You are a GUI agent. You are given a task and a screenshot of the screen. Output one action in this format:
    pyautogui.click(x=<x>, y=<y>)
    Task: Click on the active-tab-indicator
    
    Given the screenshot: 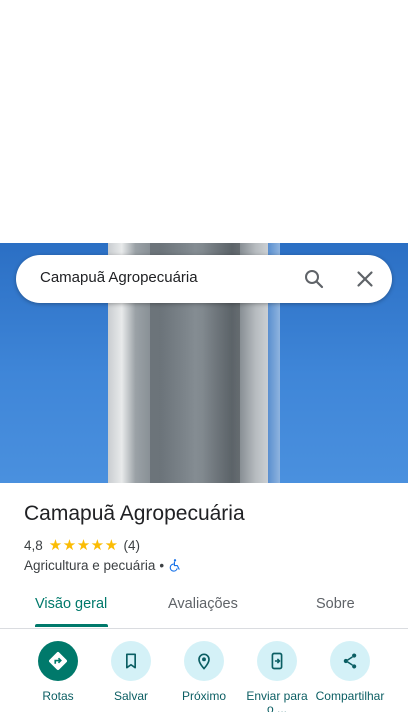 What is the action you would take?
    pyautogui.click(x=71, y=625)
    